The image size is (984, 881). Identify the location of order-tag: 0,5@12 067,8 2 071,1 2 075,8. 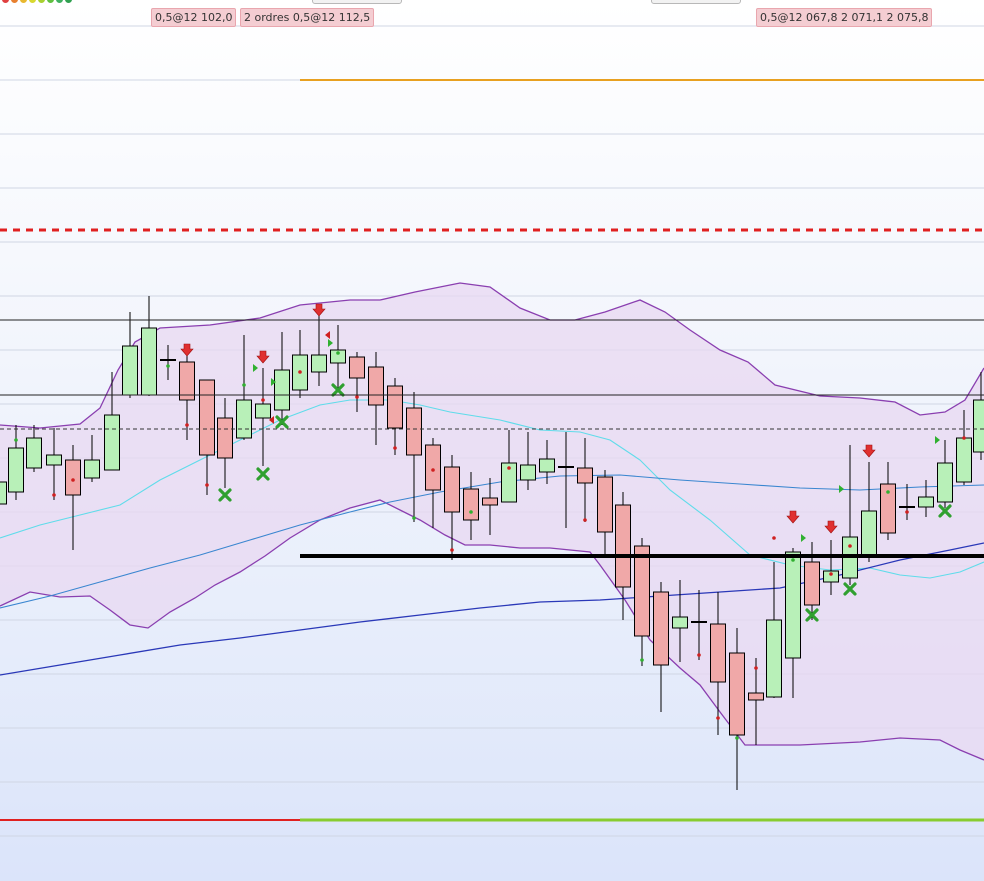
(844, 17).